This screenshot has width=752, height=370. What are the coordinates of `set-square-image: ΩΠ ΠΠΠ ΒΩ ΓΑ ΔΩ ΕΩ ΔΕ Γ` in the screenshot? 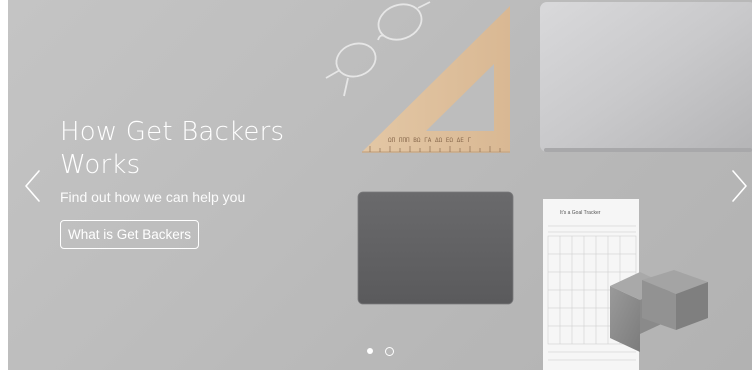 It's located at (436, 79).